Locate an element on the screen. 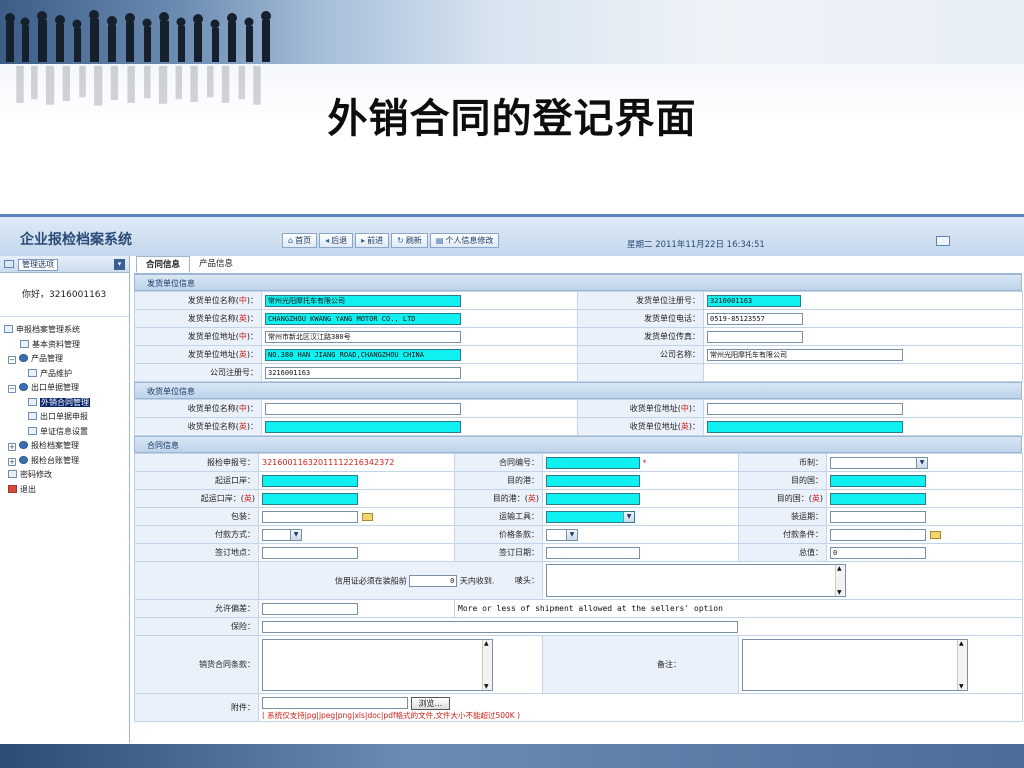  ship-date-input is located at coordinates (878, 516).